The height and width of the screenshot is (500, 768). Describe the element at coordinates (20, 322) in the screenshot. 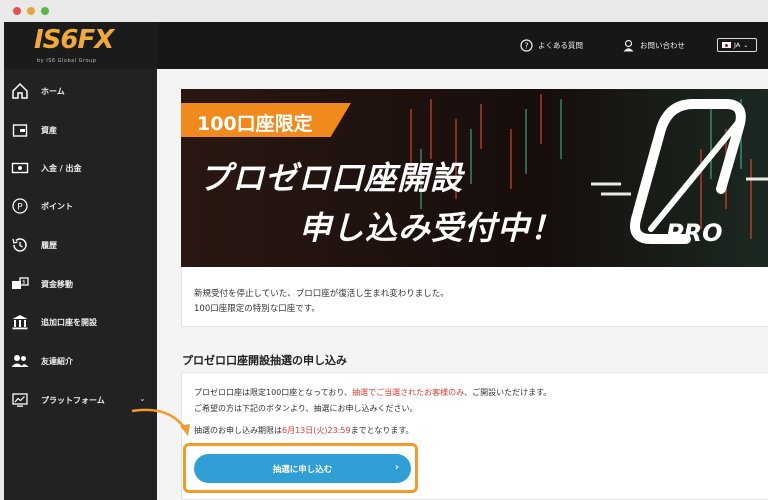

I see `bank-icon` at that location.